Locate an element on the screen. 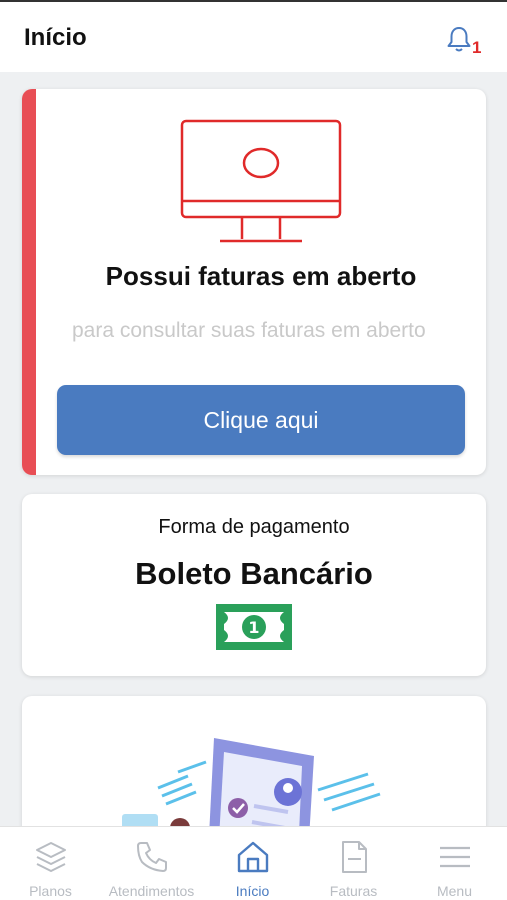 The height and width of the screenshot is (900, 507). home-icon is located at coordinates (253, 857).